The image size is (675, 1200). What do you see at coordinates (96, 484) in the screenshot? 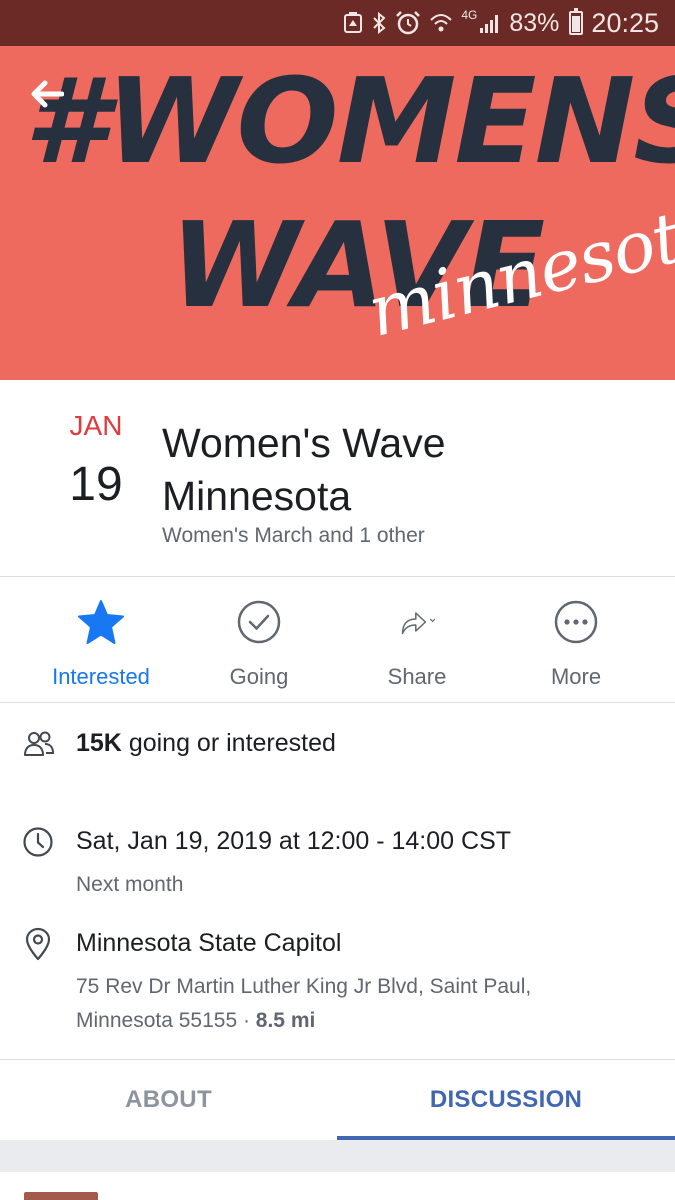
I see `event-date-day: 19` at bounding box center [96, 484].